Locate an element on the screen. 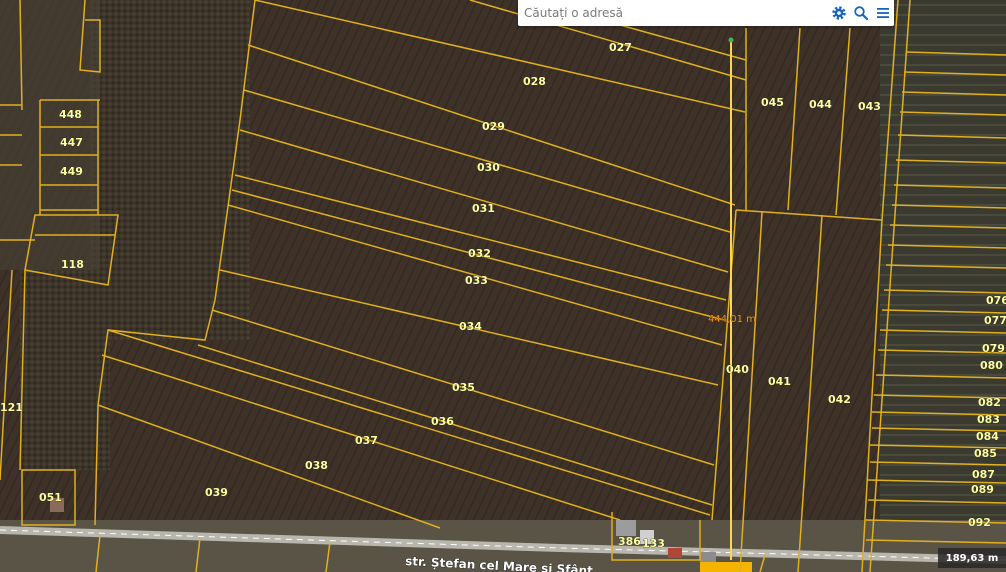 The height and width of the screenshot is (572, 1006). parcel-label-042: 042 is located at coordinates (840, 400).